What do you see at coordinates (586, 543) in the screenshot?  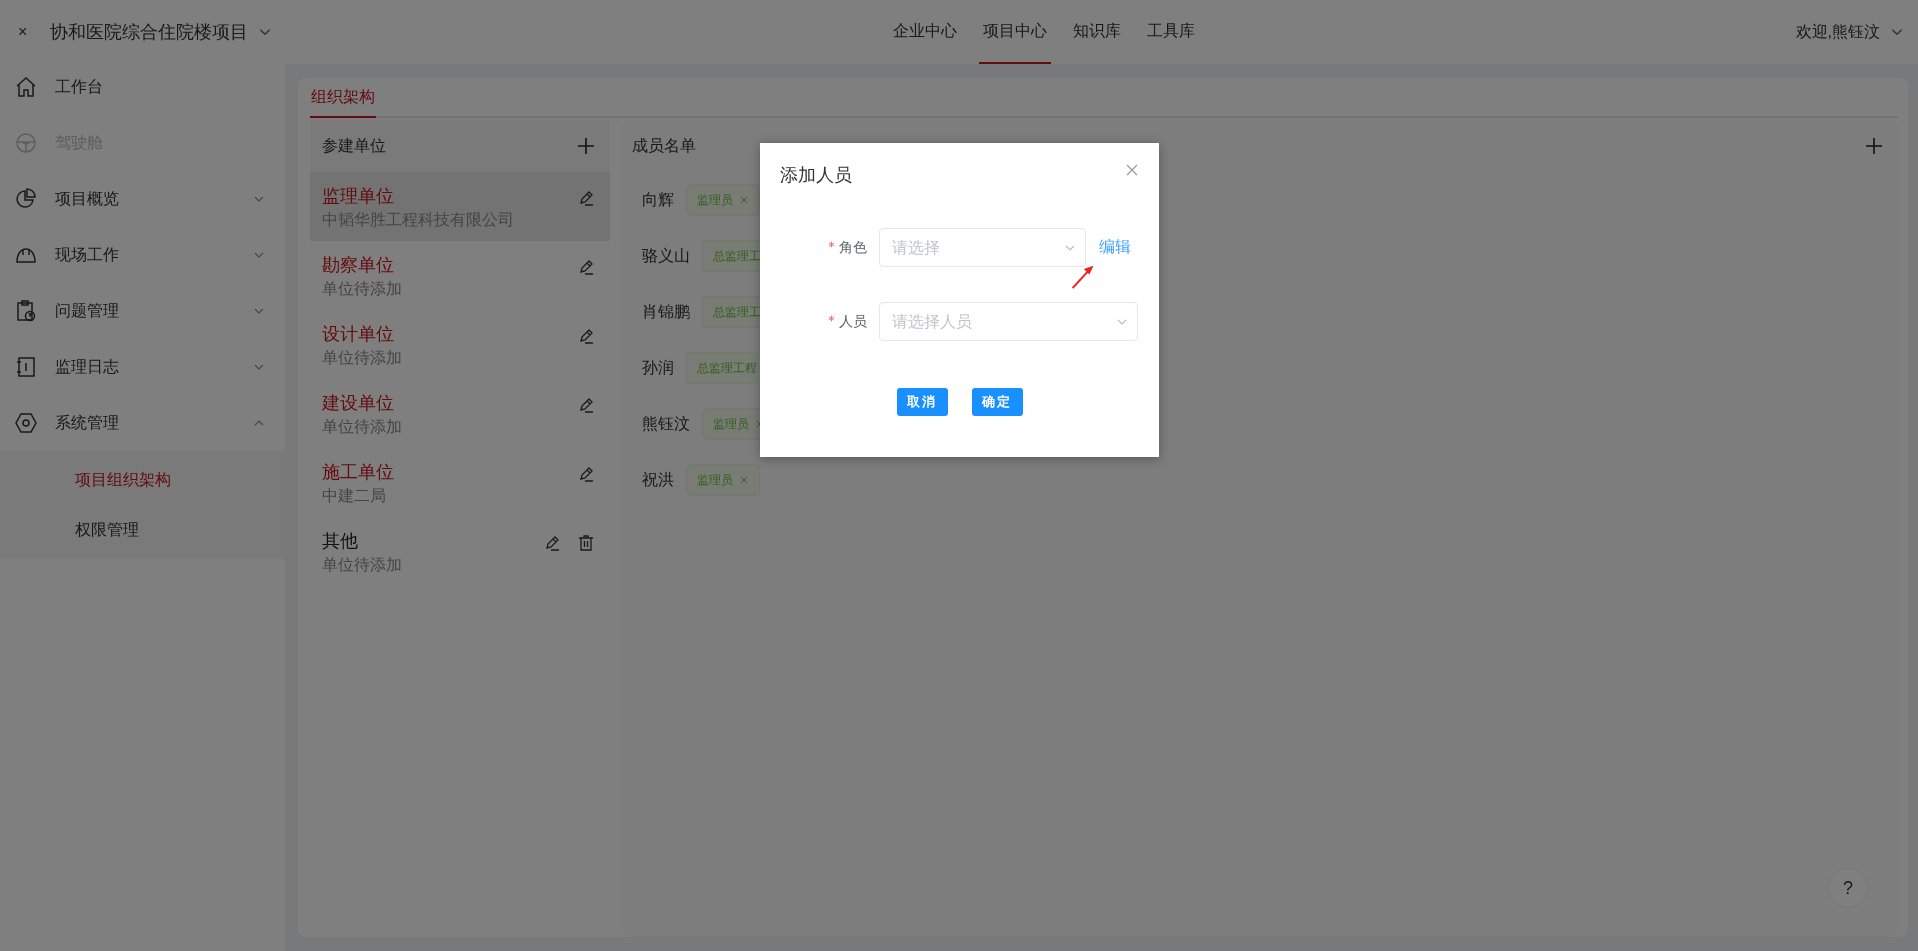 I see `trash-icon` at bounding box center [586, 543].